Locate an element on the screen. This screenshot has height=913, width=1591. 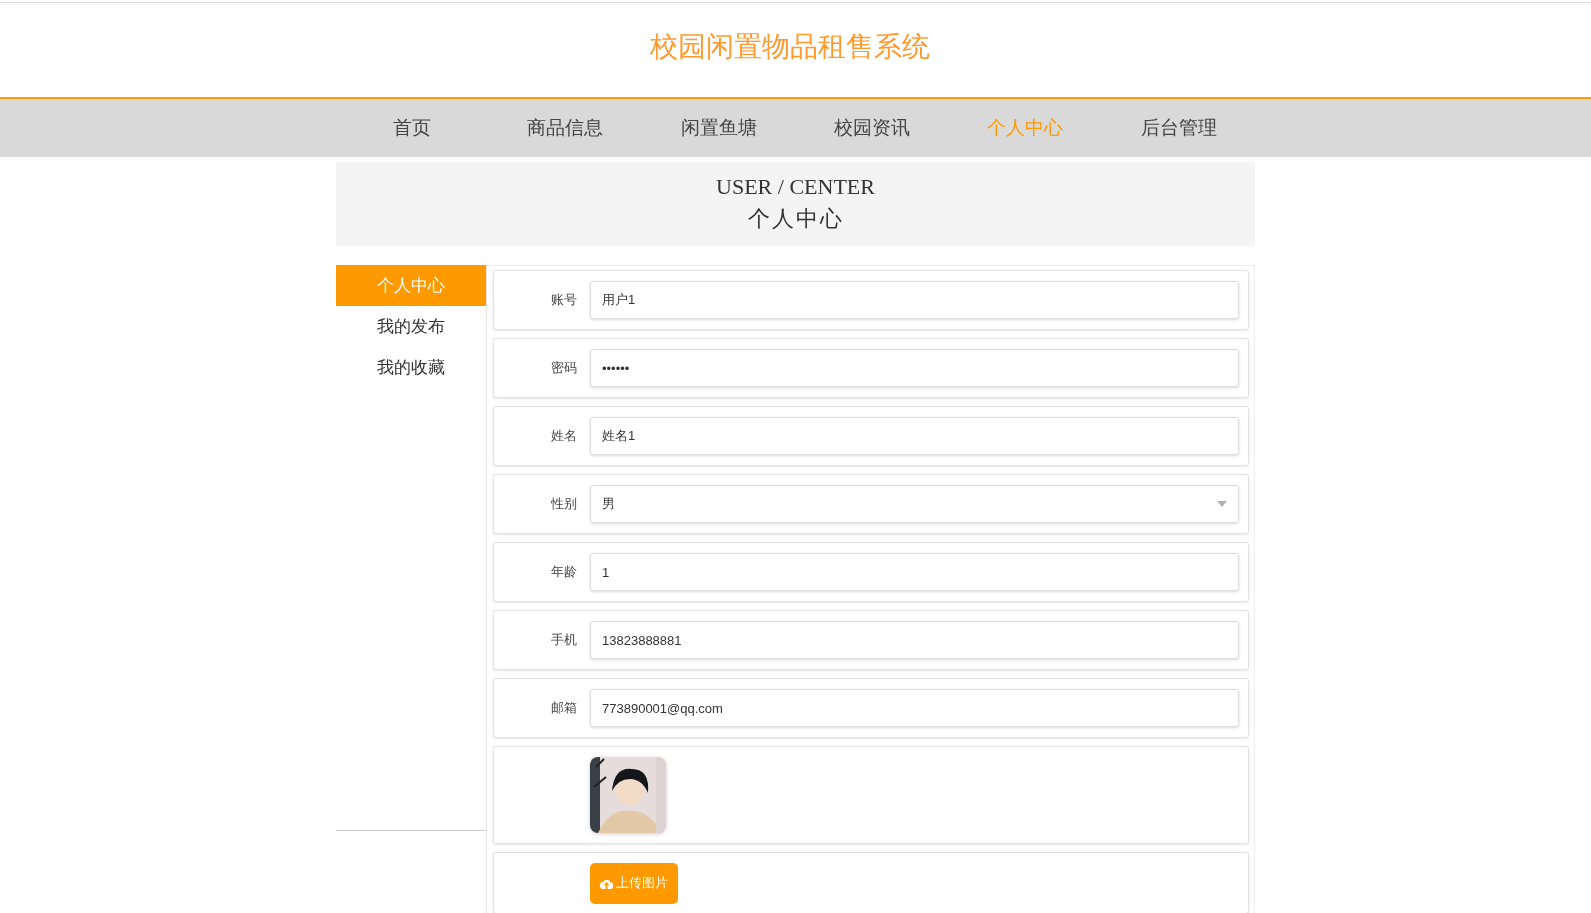
input-field: 用户1 is located at coordinates (914, 300).